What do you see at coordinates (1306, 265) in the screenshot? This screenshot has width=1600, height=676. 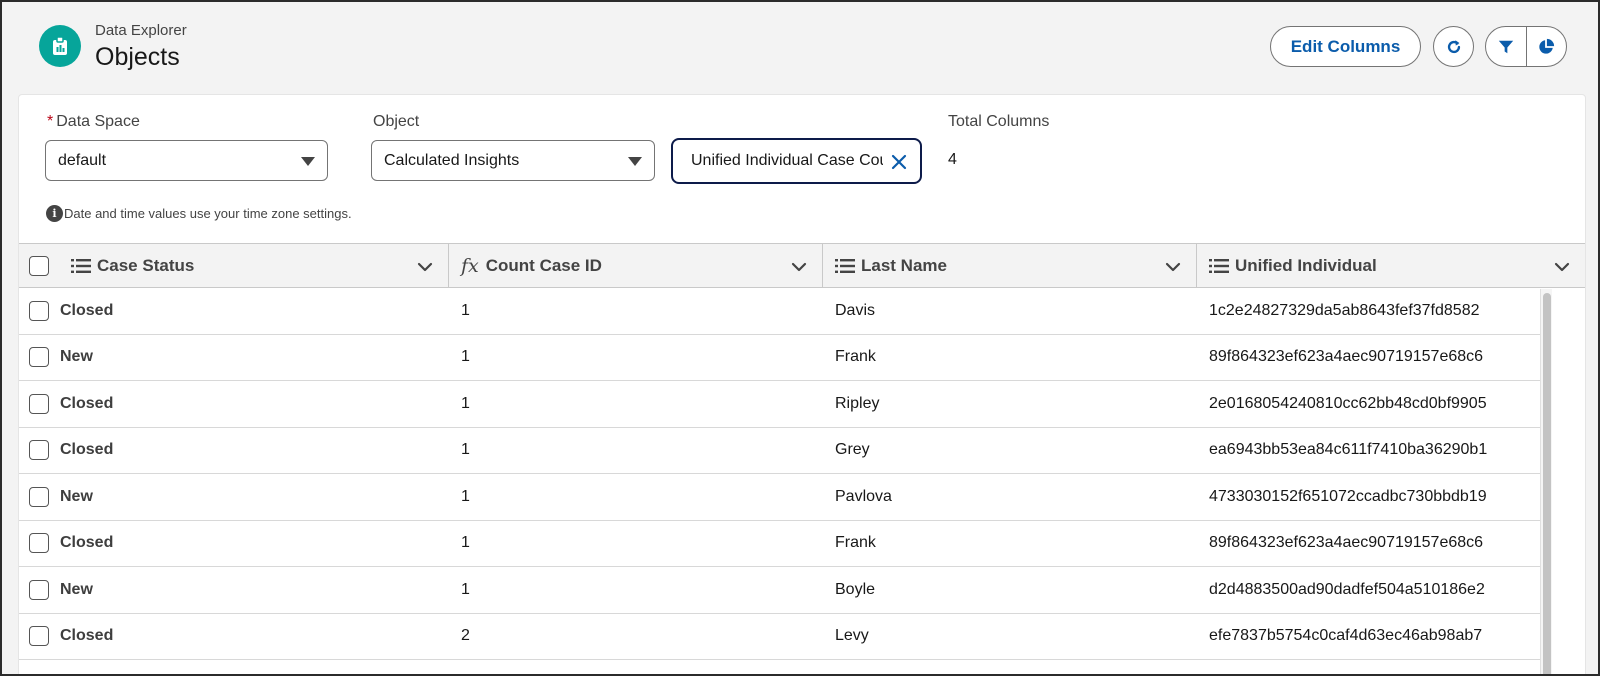 I see `column-label: Unified Individual` at bounding box center [1306, 265].